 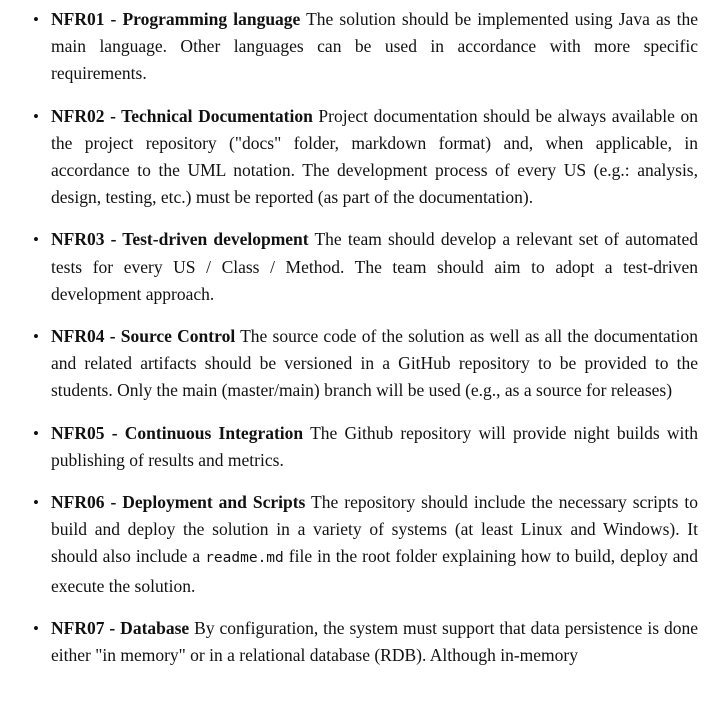 I want to click on req-title: NFR06 - Deployment and Scripts, so click(x=178, y=502).